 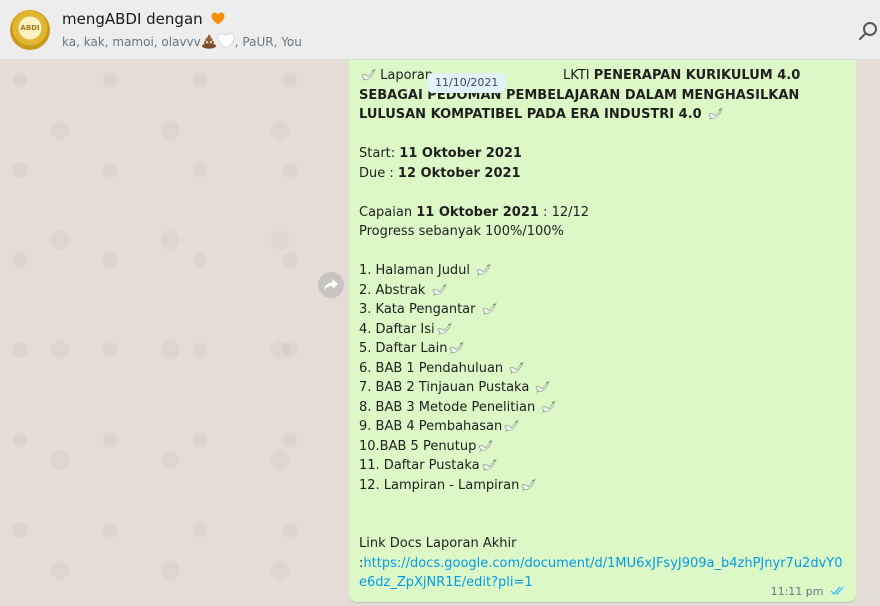 I want to click on message-meta: 11:11 pm, so click(x=808, y=591).